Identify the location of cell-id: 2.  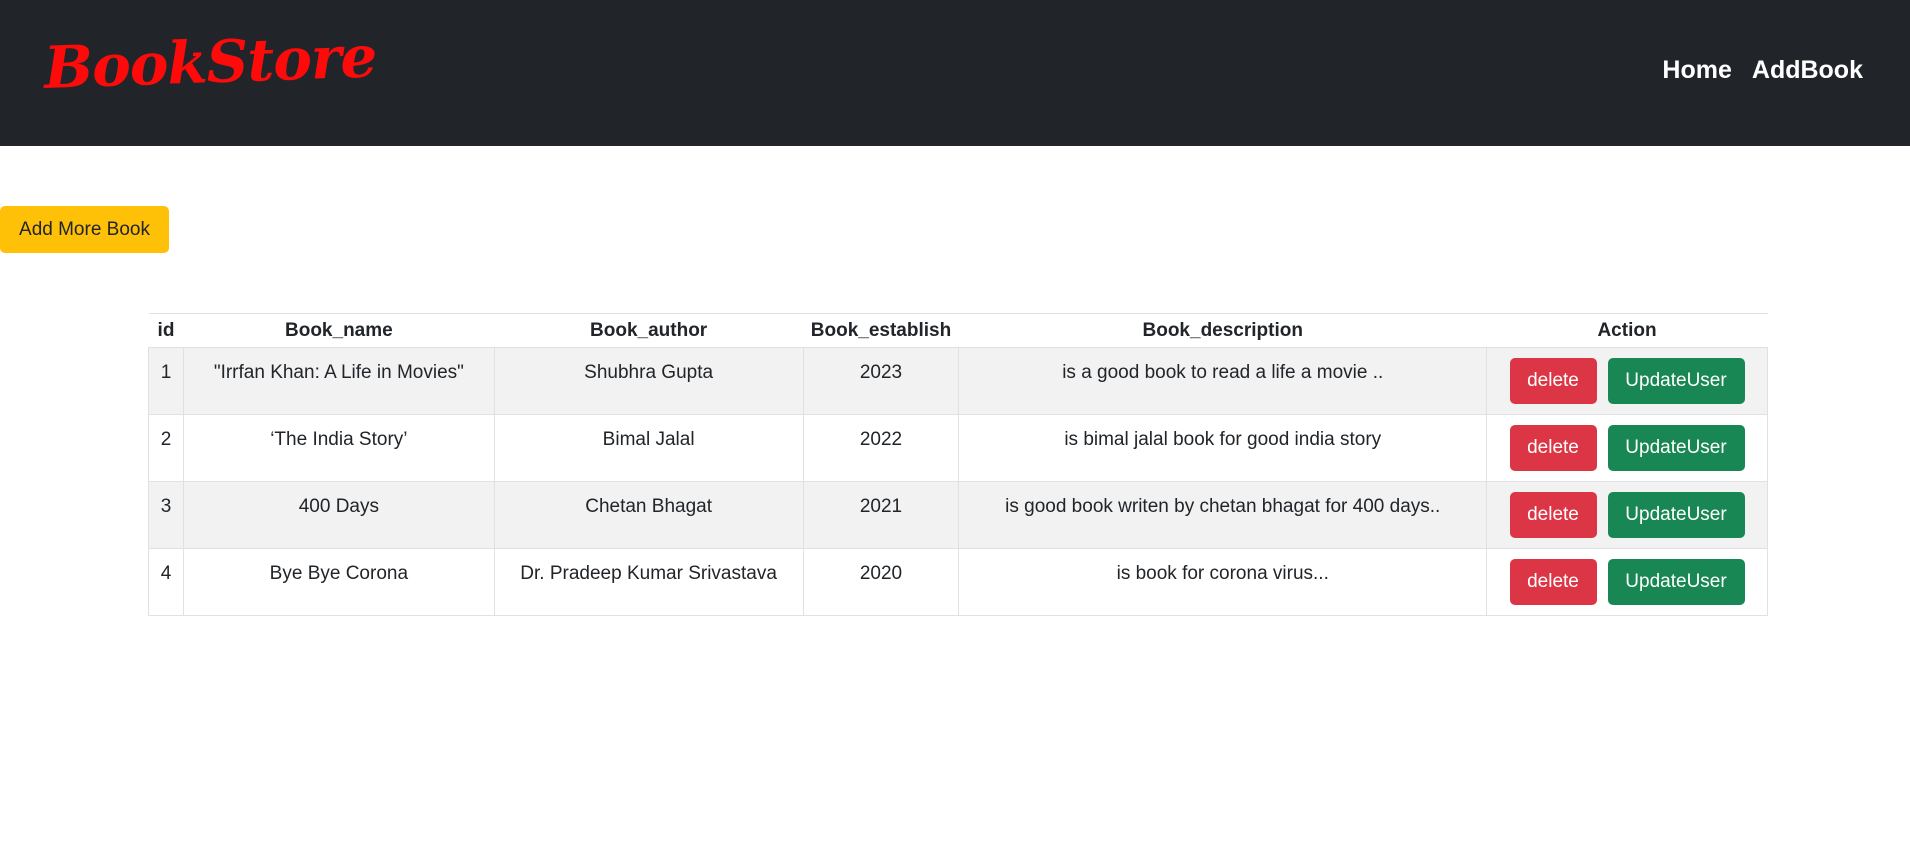
(166, 448).